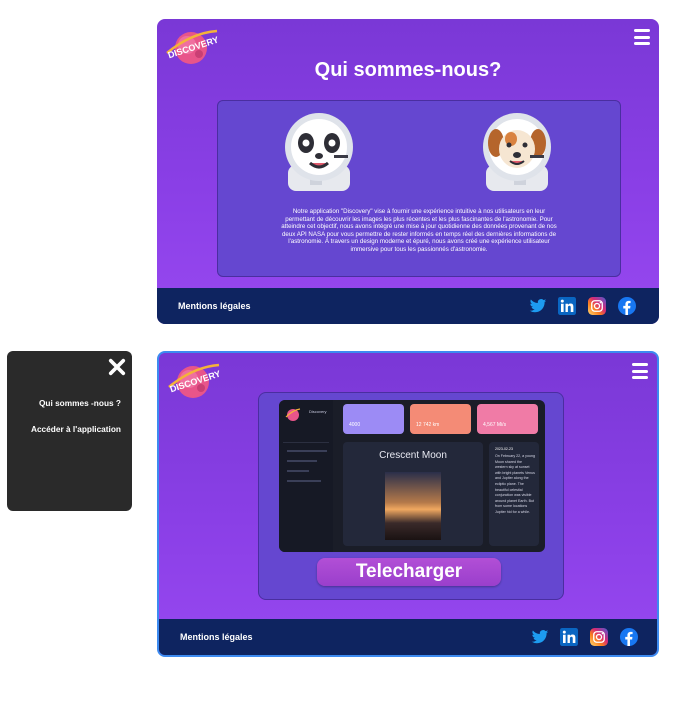 The image size is (695, 705). Describe the element at coordinates (76, 429) in the screenshot. I see `menu-item-open-app: Accéder à l'application` at that location.